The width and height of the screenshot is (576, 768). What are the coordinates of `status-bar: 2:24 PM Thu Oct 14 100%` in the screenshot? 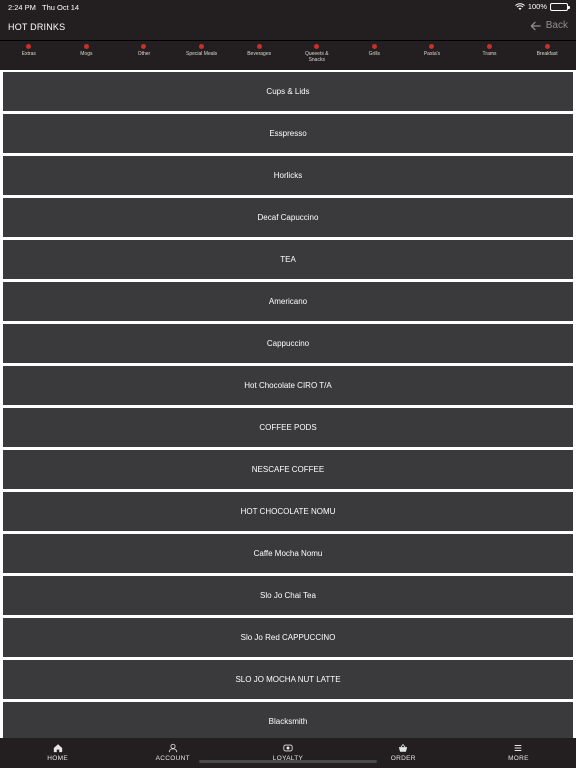 It's located at (288, 7).